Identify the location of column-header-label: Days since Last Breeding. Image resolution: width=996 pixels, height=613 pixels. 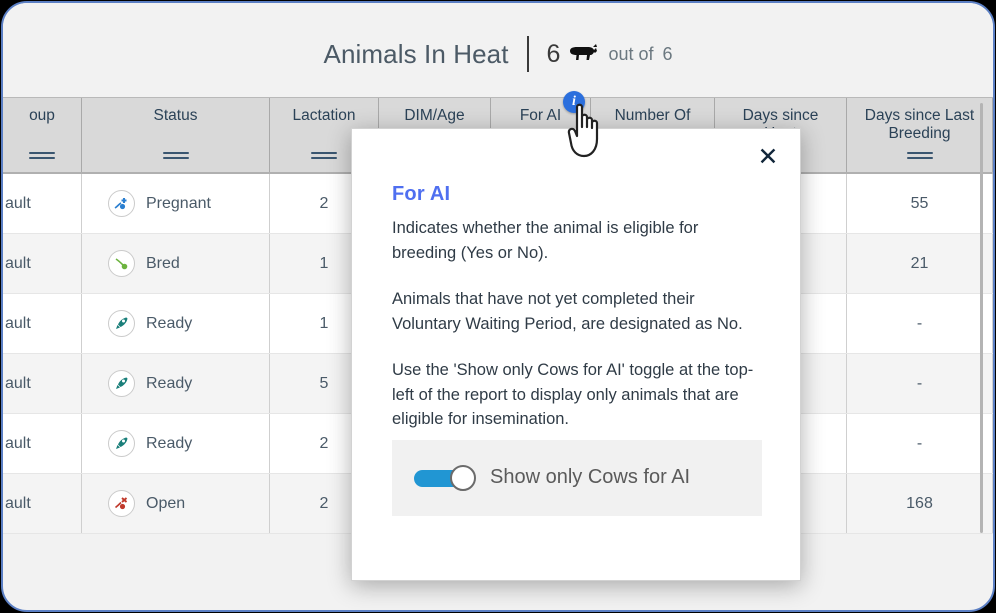
(919, 124).